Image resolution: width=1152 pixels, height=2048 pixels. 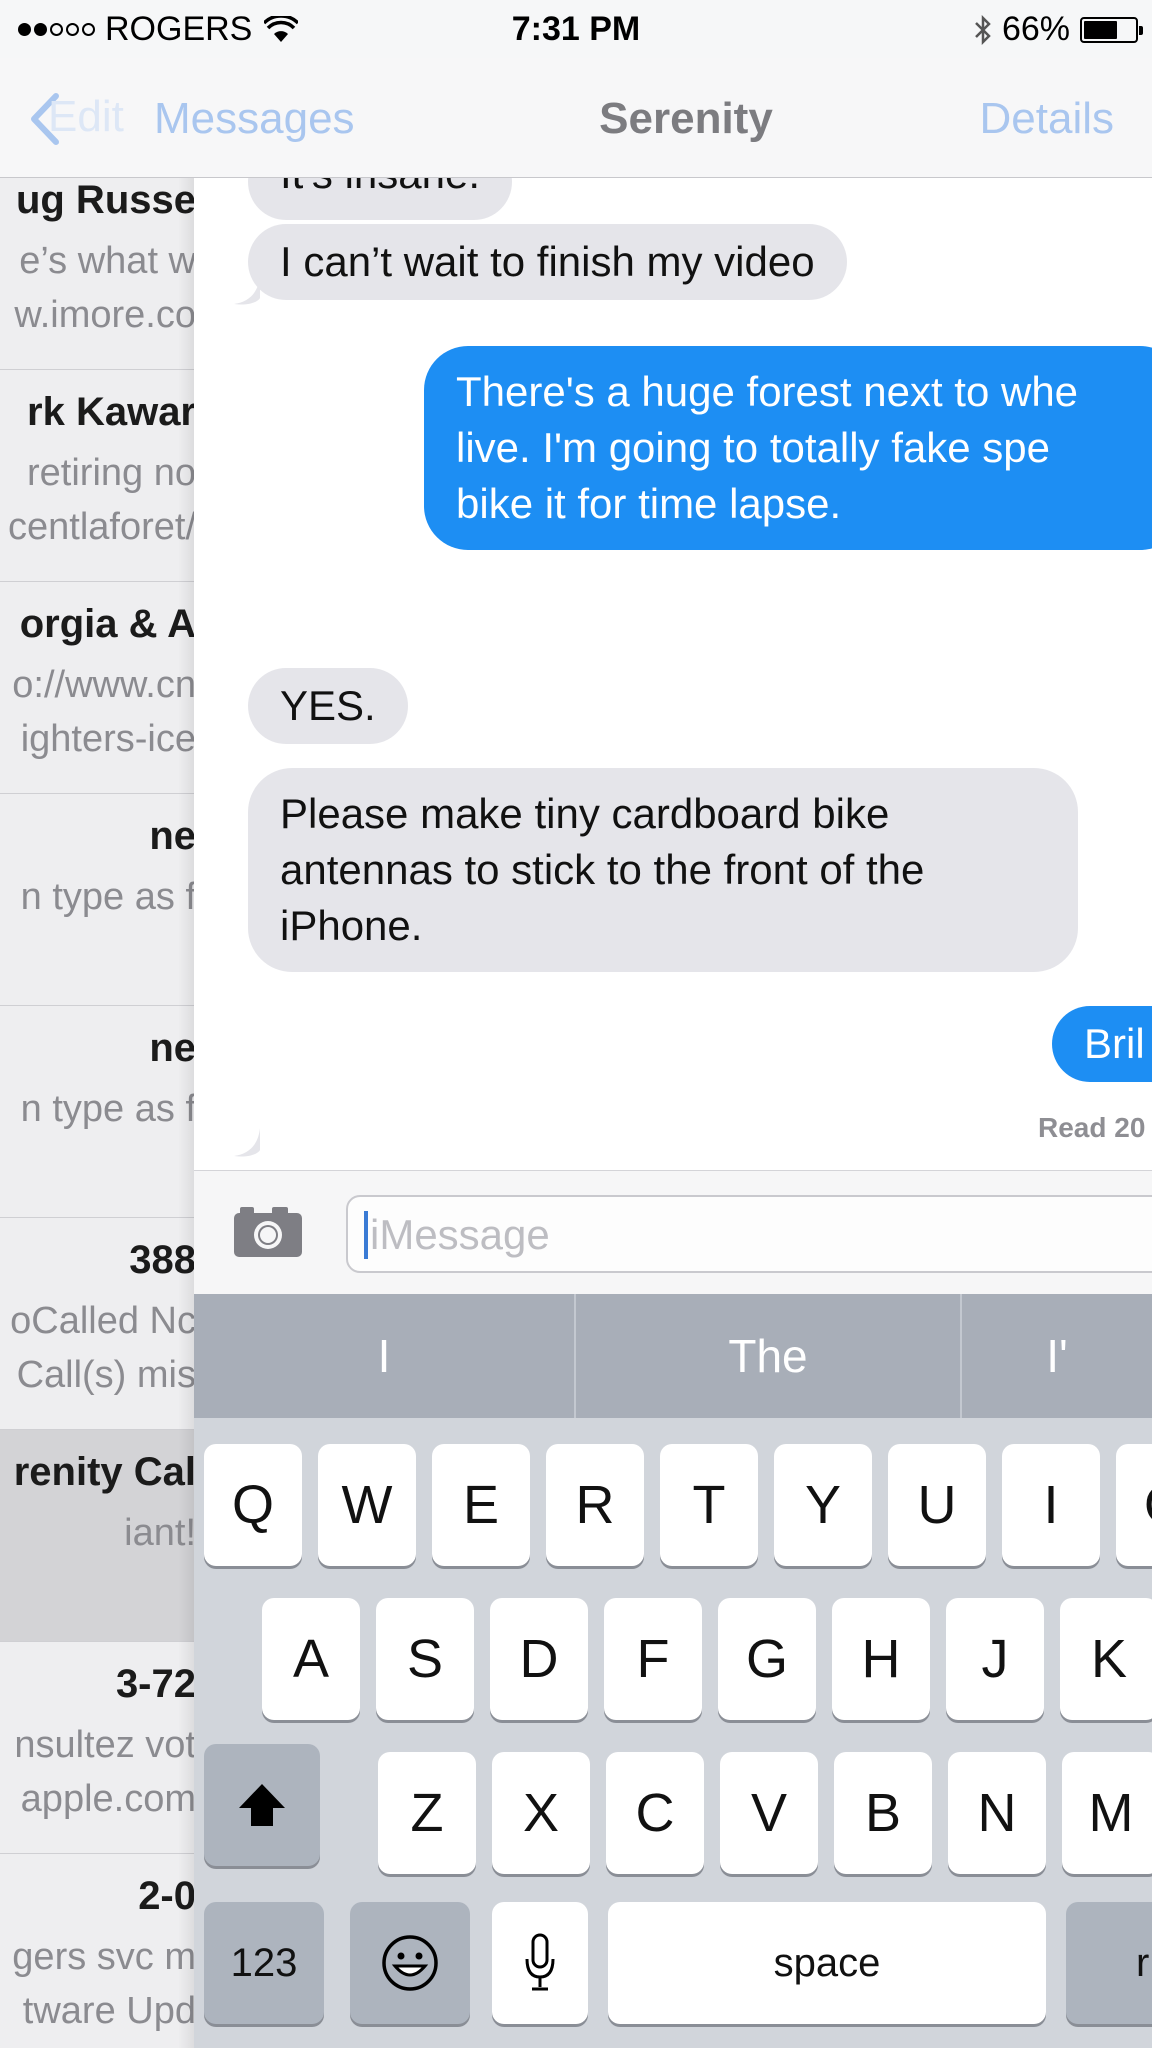 What do you see at coordinates (767, 1659) in the screenshot?
I see `key-g: G` at bounding box center [767, 1659].